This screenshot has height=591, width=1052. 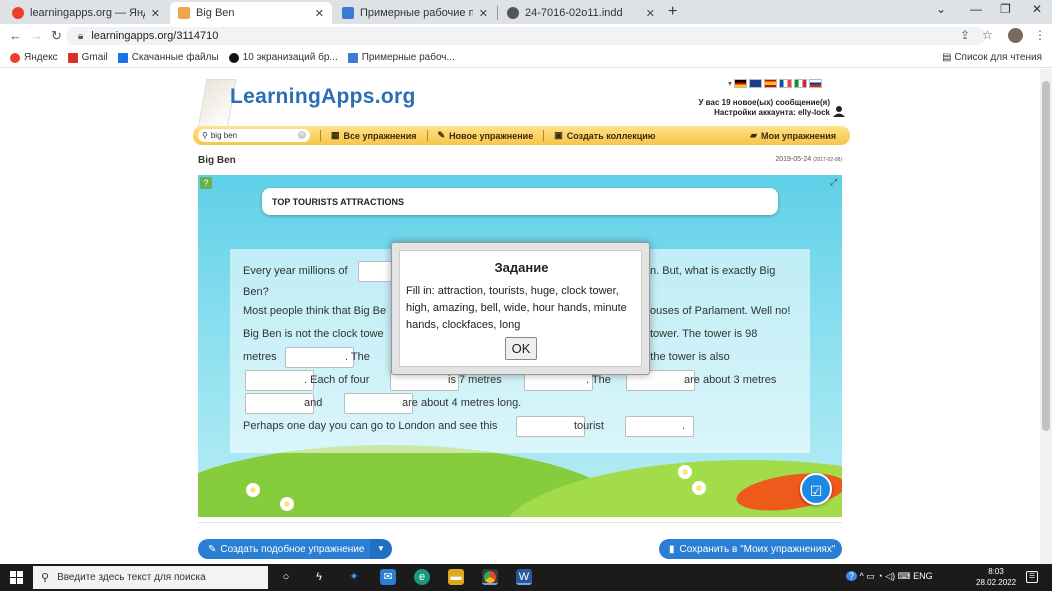 What do you see at coordinates (730, 380) in the screenshot?
I see `text-segment: are about 3 metres` at bounding box center [730, 380].